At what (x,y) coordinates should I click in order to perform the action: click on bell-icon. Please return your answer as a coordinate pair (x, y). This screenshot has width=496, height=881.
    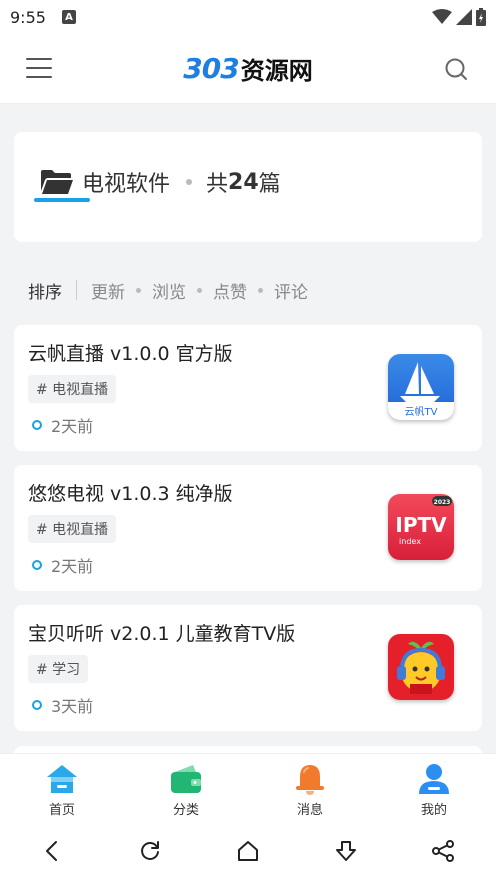
    Looking at the image, I should click on (310, 780).